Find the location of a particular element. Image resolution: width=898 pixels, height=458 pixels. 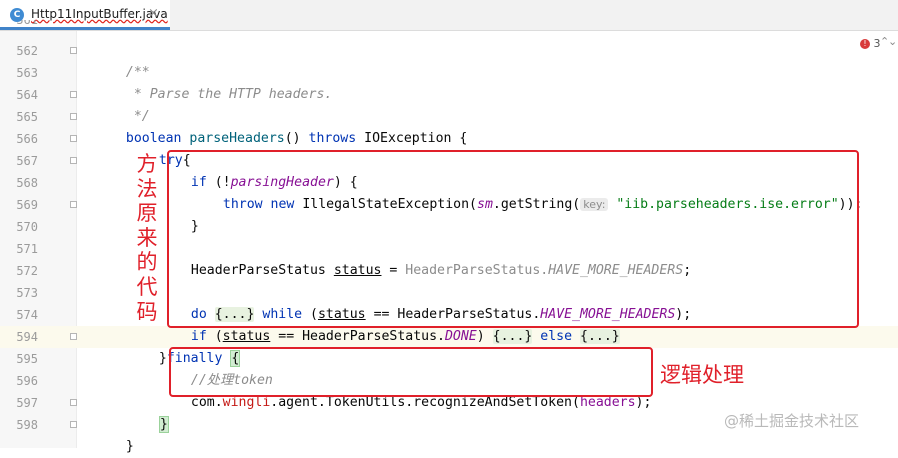

line-number: 571 is located at coordinates (19, 249).